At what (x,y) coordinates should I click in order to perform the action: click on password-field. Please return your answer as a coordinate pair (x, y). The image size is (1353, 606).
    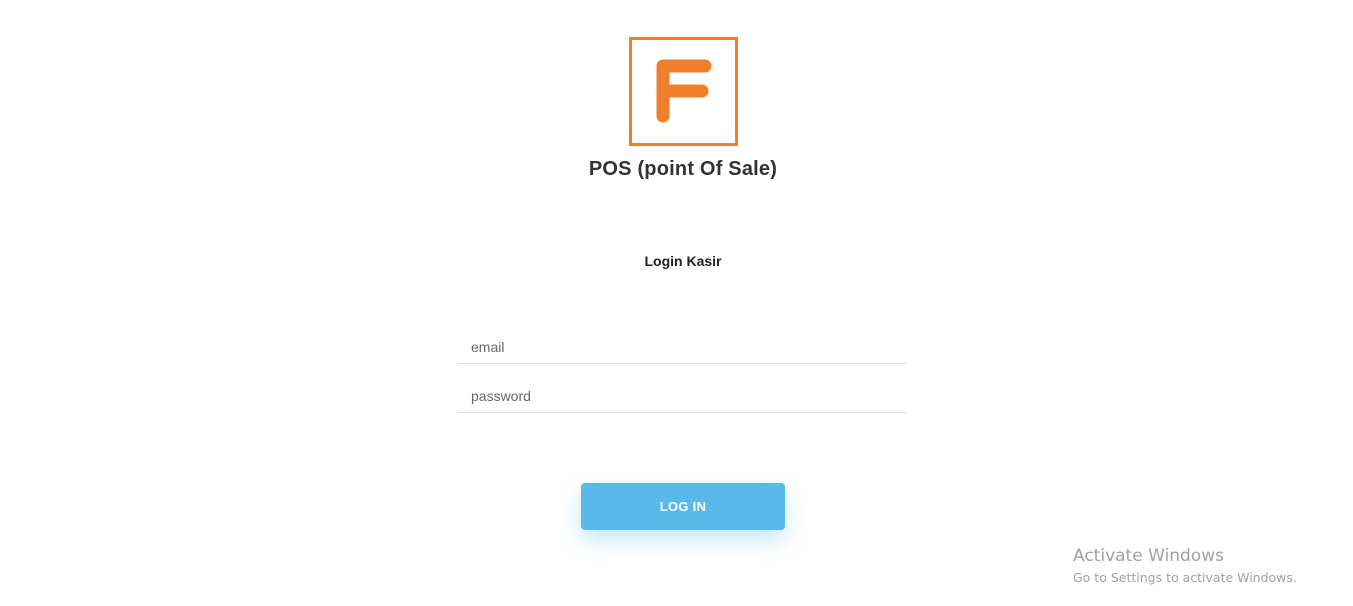
    Looking at the image, I should click on (682, 396).